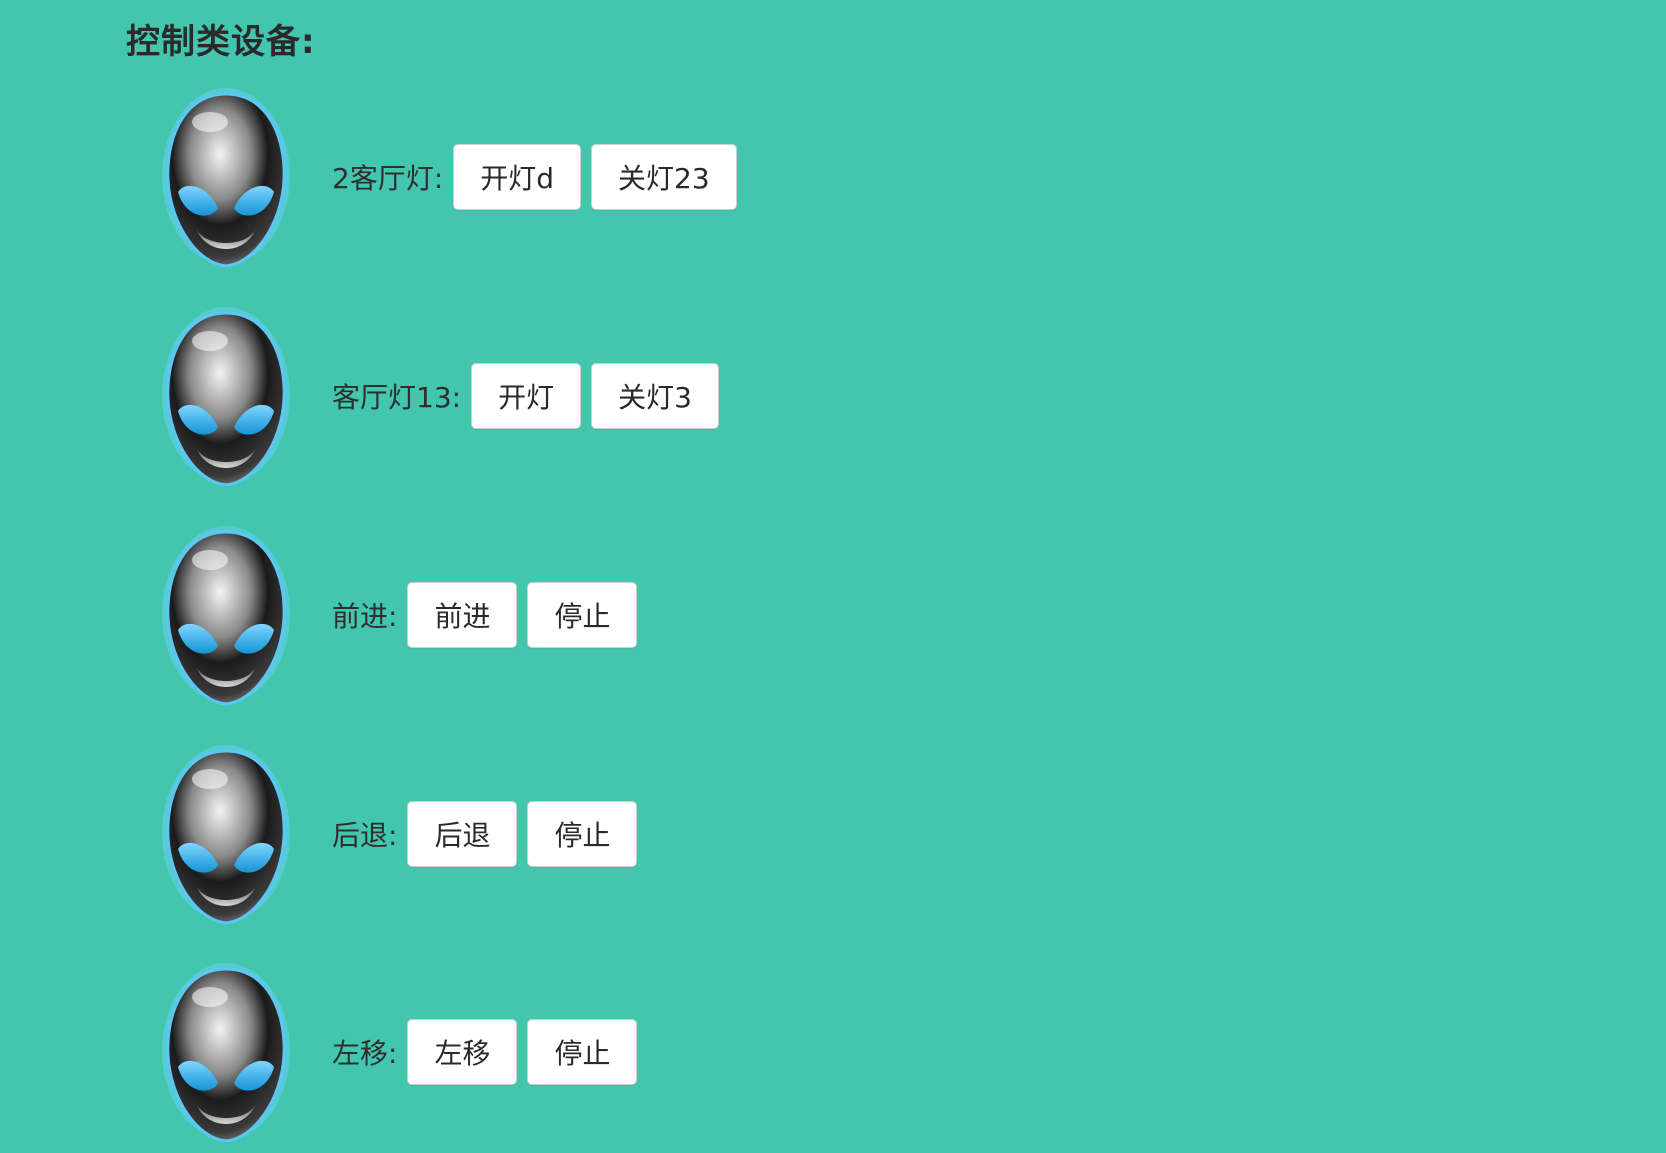  What do you see at coordinates (526, 396) in the screenshot?
I see `light-on-button: 开灯` at bounding box center [526, 396].